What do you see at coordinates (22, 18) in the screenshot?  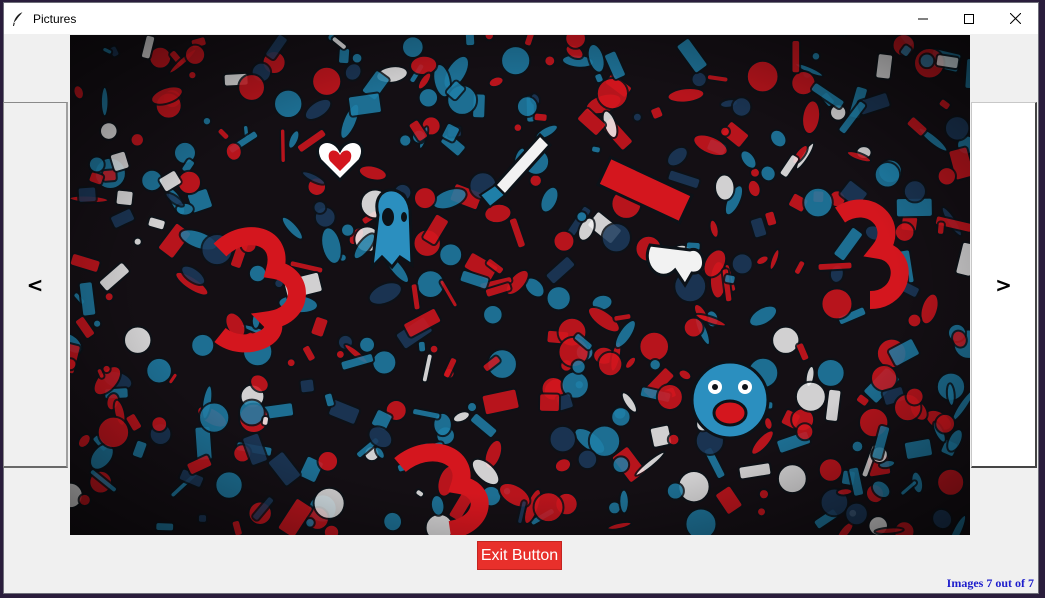 I see `feather-icon` at bounding box center [22, 18].